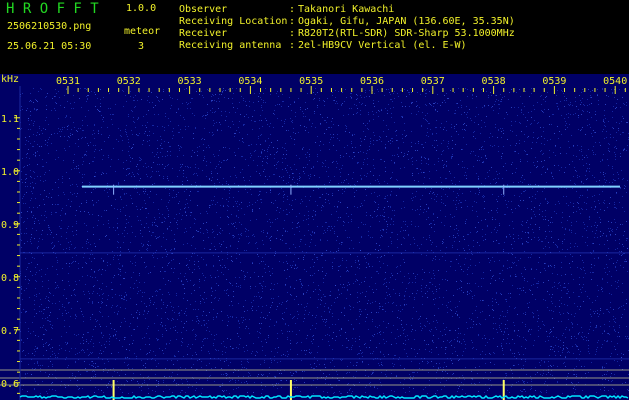 The image size is (629, 400). I want to click on x-tick-label-9: 0540, so click(615, 81).